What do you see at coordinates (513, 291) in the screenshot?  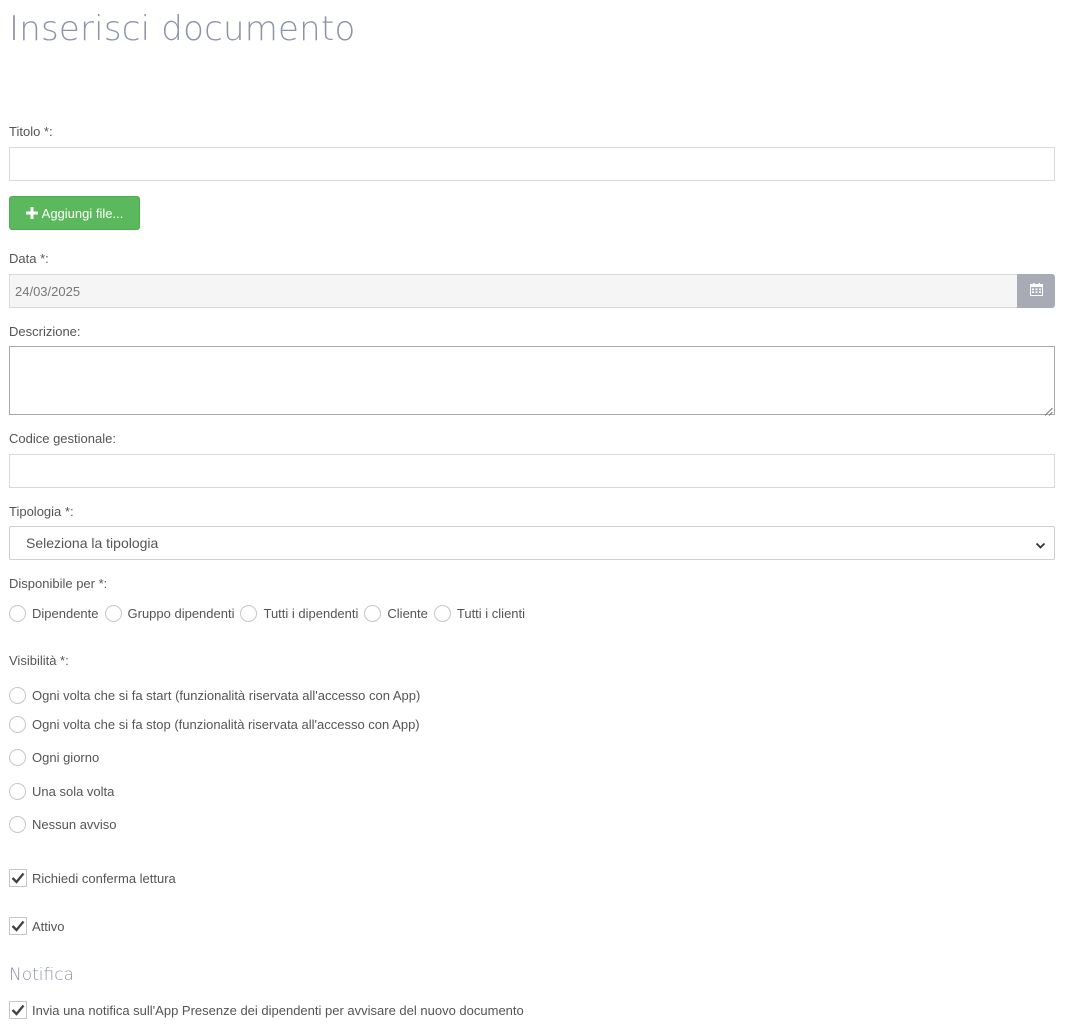 I see `date-input: 24/03/2025` at bounding box center [513, 291].